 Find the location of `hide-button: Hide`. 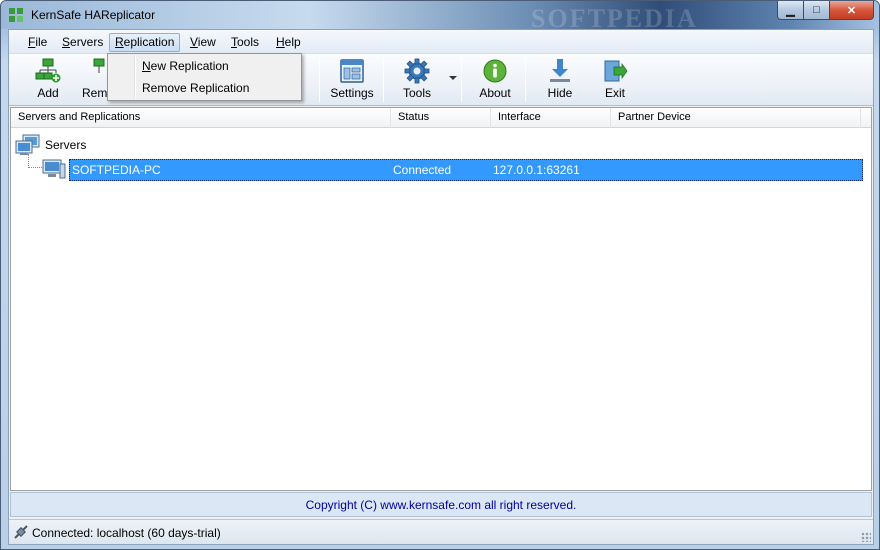

hide-button: Hide is located at coordinates (560, 80).